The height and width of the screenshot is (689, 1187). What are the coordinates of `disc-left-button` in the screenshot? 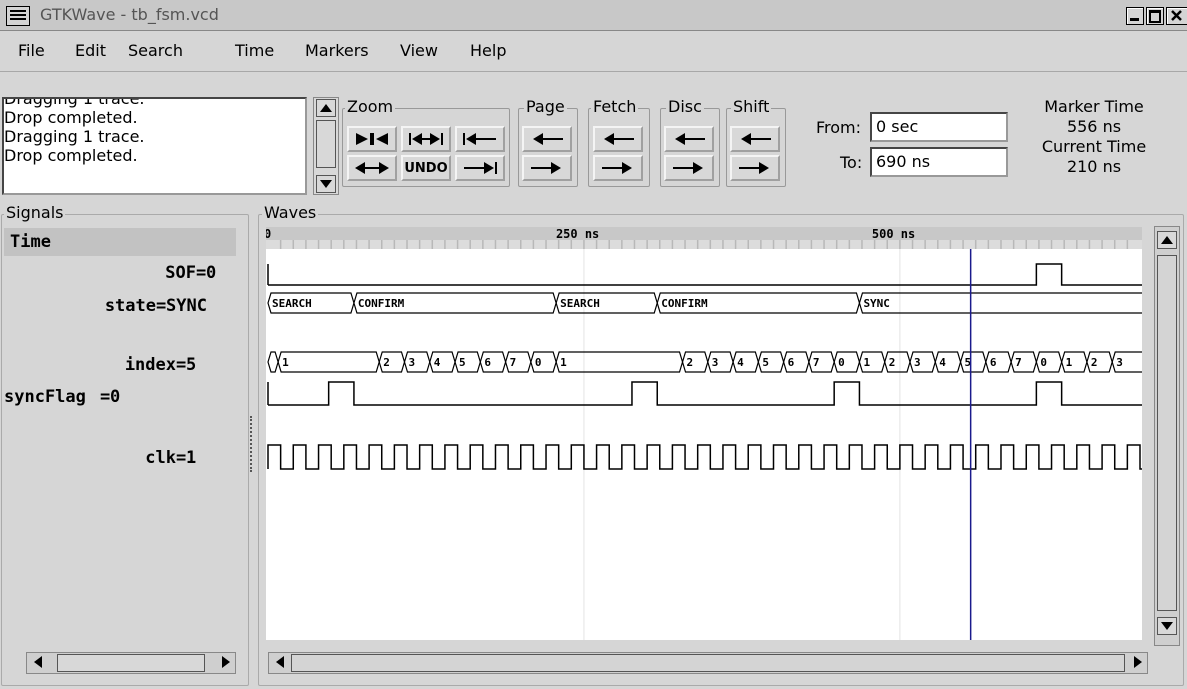 It's located at (689, 139).